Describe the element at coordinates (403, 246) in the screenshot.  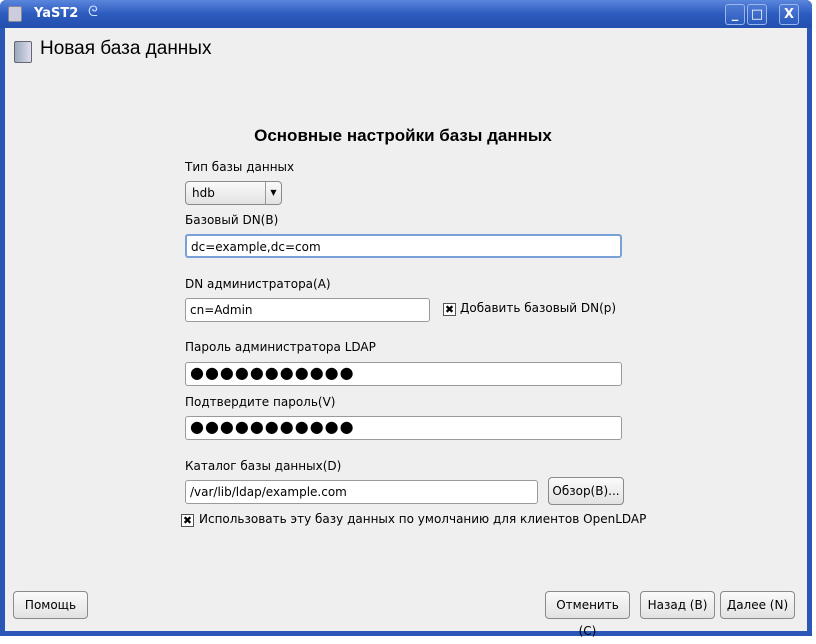
I see `base-dn-input: dc=example,dc=com` at that location.